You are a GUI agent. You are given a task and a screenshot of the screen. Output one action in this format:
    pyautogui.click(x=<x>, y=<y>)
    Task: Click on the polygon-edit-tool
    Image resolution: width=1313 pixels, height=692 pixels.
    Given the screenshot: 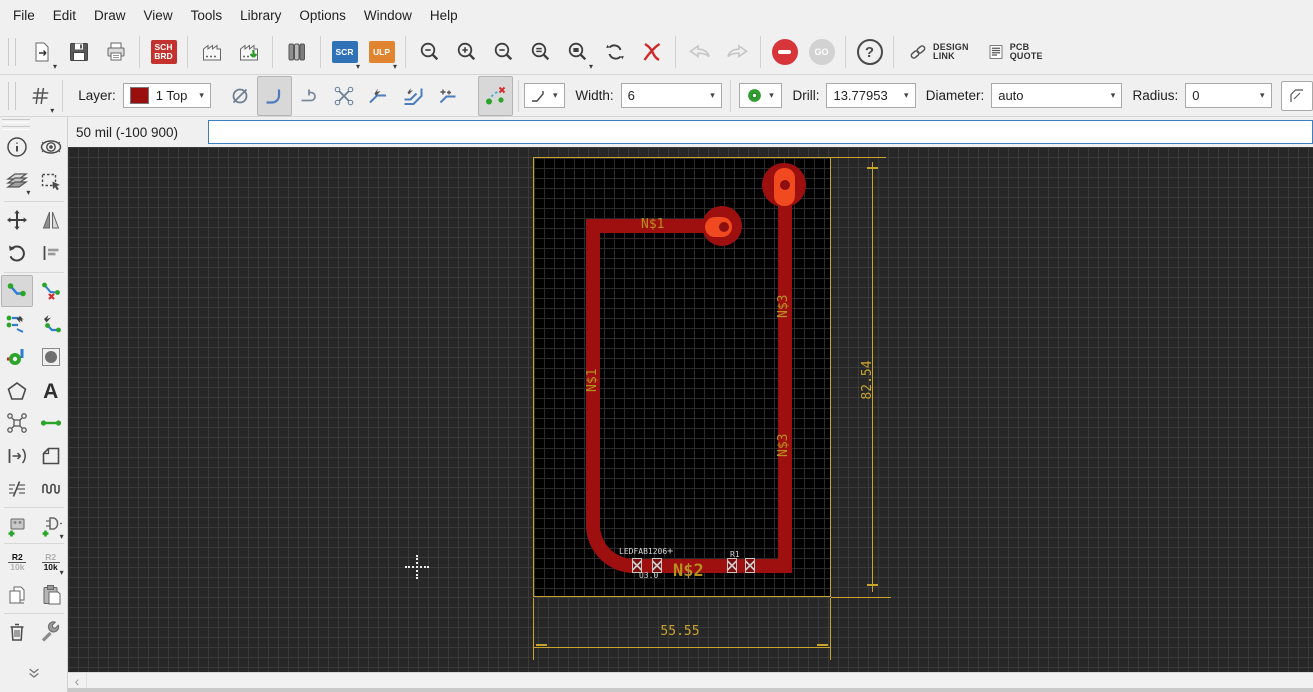 What is the action you would take?
    pyautogui.click(x=51, y=456)
    